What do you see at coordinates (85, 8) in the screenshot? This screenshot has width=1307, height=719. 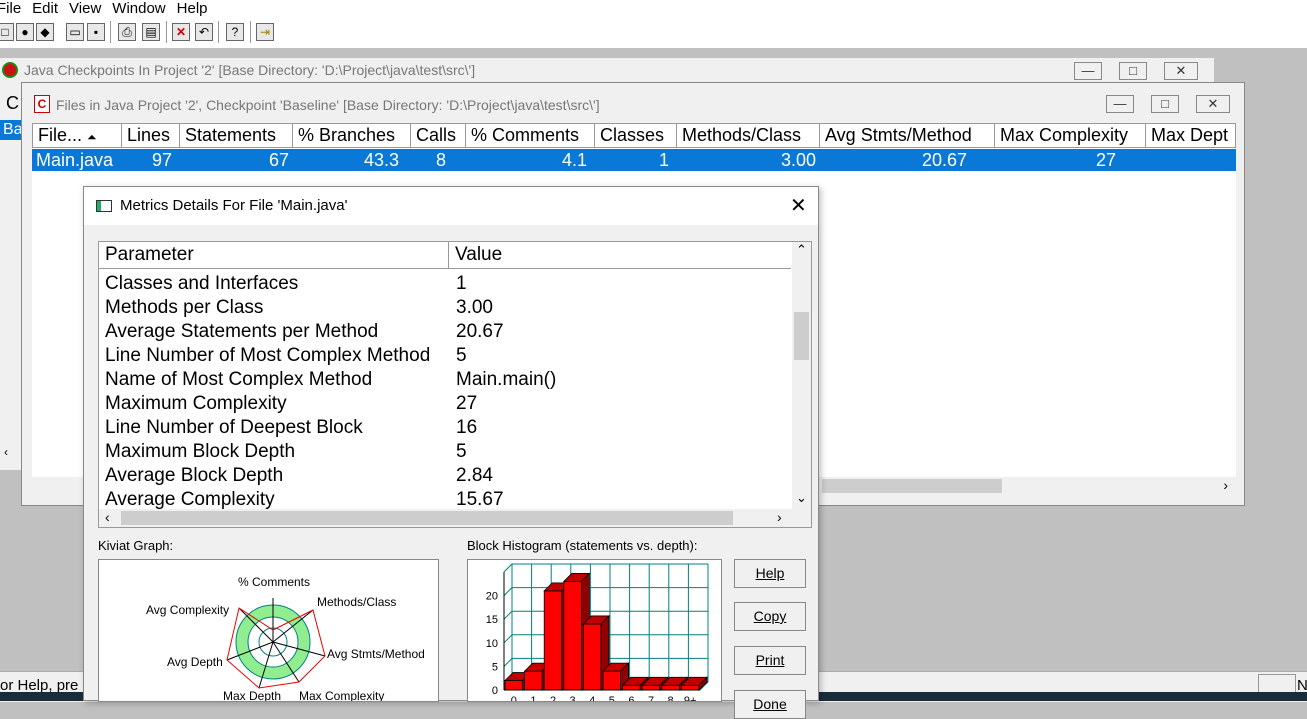 I see `menu-view: View` at bounding box center [85, 8].